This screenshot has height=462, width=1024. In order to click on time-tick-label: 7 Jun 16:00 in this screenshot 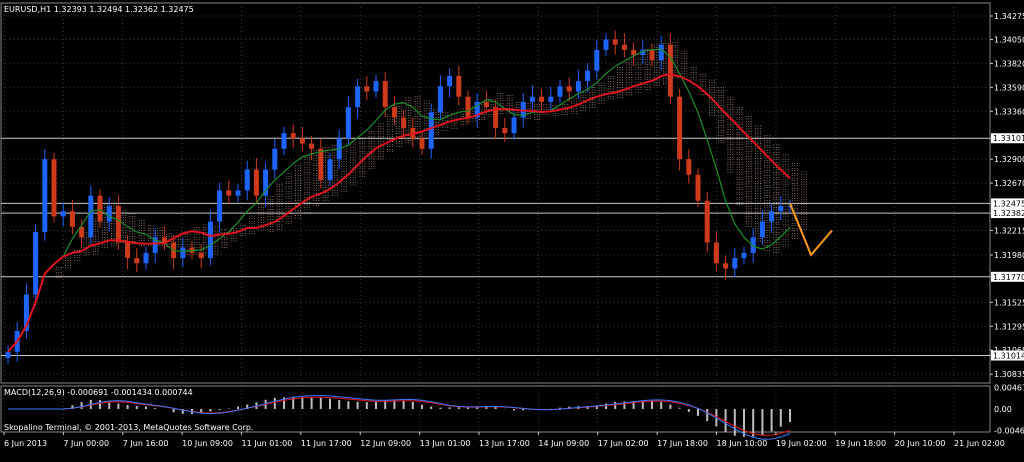, I will do `click(146, 443)`.